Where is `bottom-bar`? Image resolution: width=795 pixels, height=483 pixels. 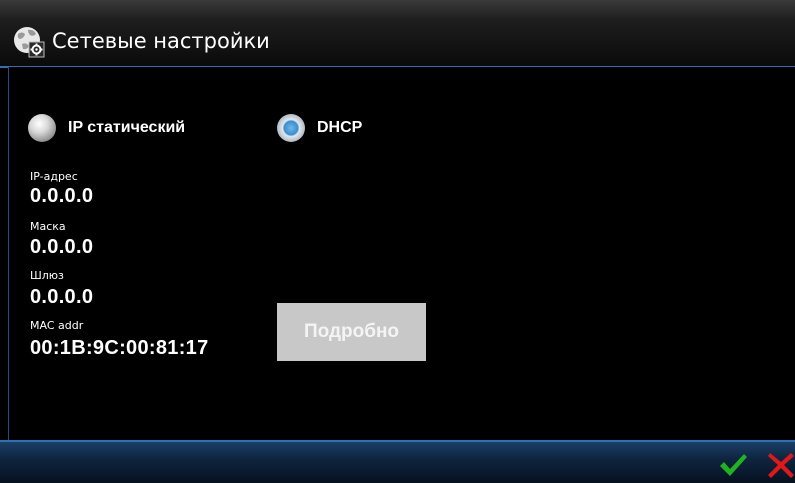
bottom-bar is located at coordinates (397, 461).